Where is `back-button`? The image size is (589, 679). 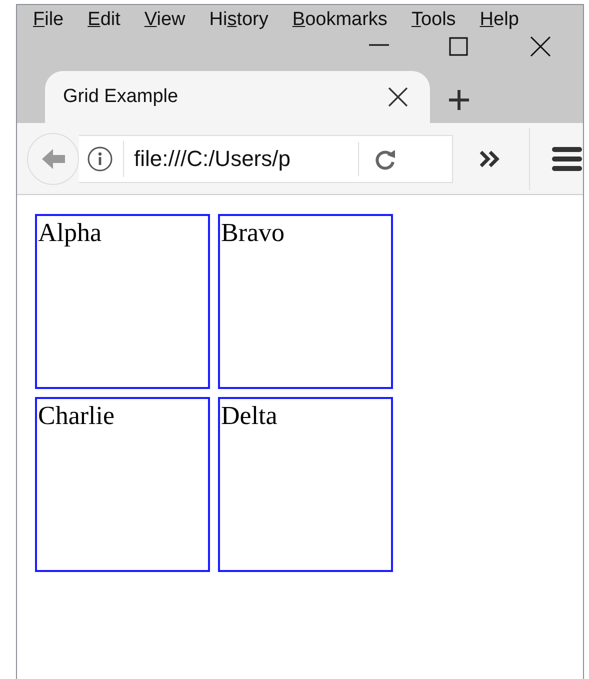
back-button is located at coordinates (53, 158).